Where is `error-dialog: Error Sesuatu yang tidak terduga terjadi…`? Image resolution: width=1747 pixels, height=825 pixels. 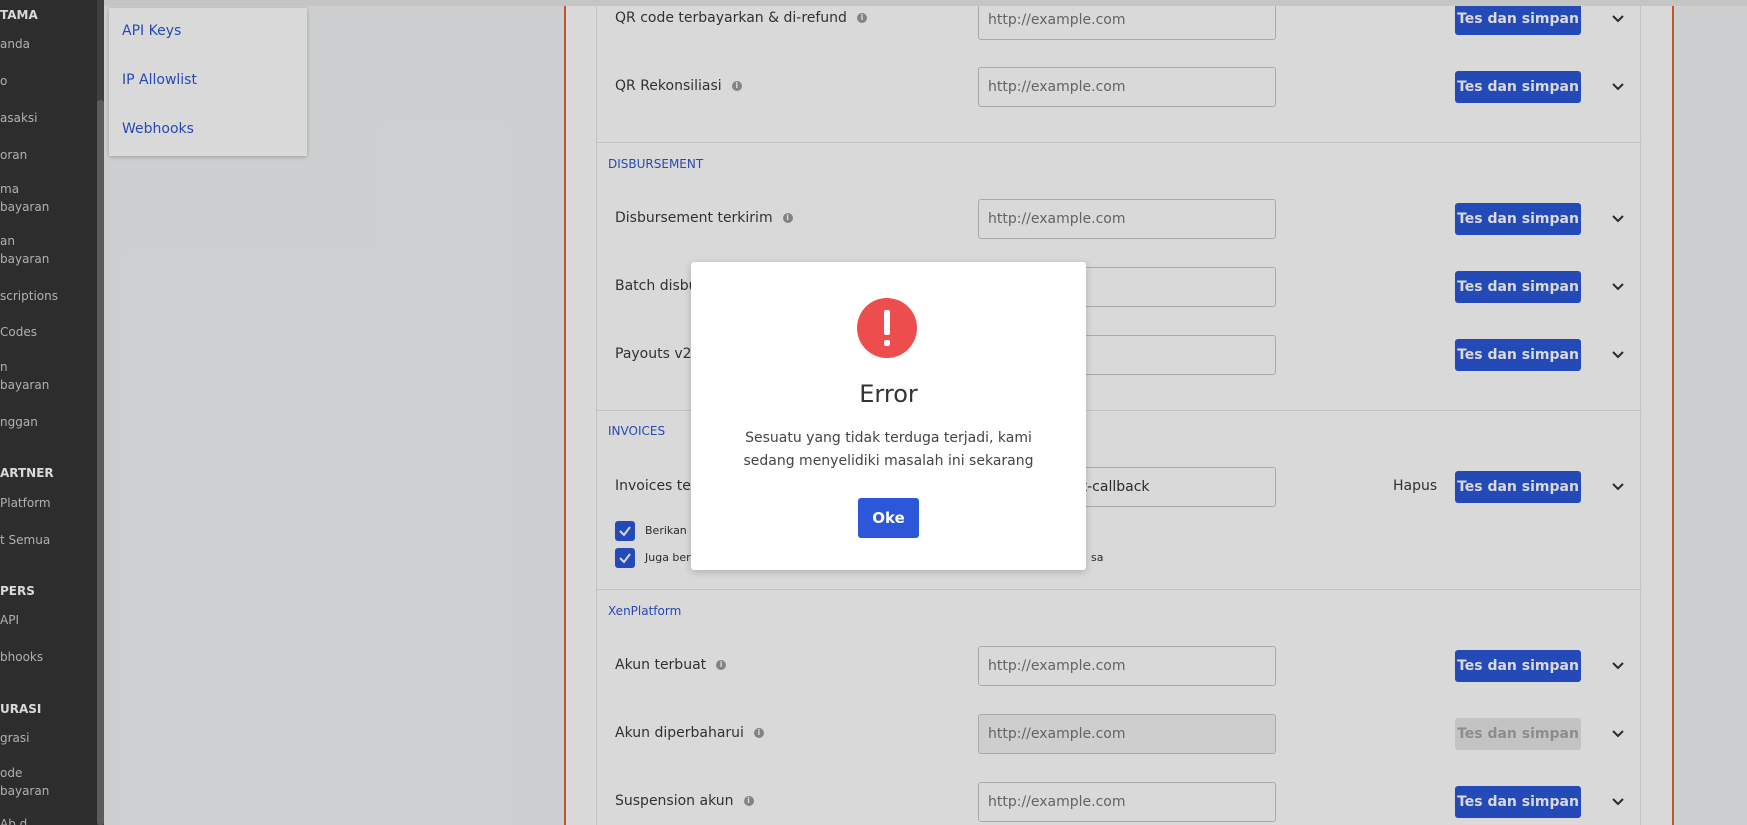 error-dialog: Error Sesuatu yang tidak terduga terjadi… is located at coordinates (888, 416).